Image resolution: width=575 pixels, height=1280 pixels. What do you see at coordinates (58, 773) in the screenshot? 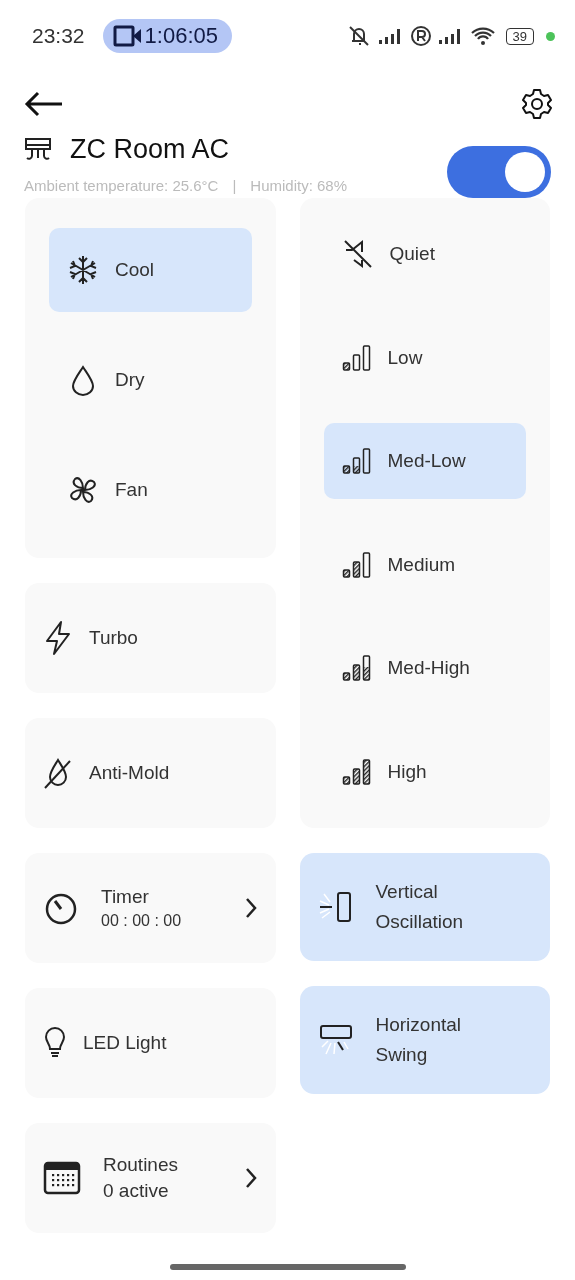
I see `crossed-droplet-icon` at bounding box center [58, 773].